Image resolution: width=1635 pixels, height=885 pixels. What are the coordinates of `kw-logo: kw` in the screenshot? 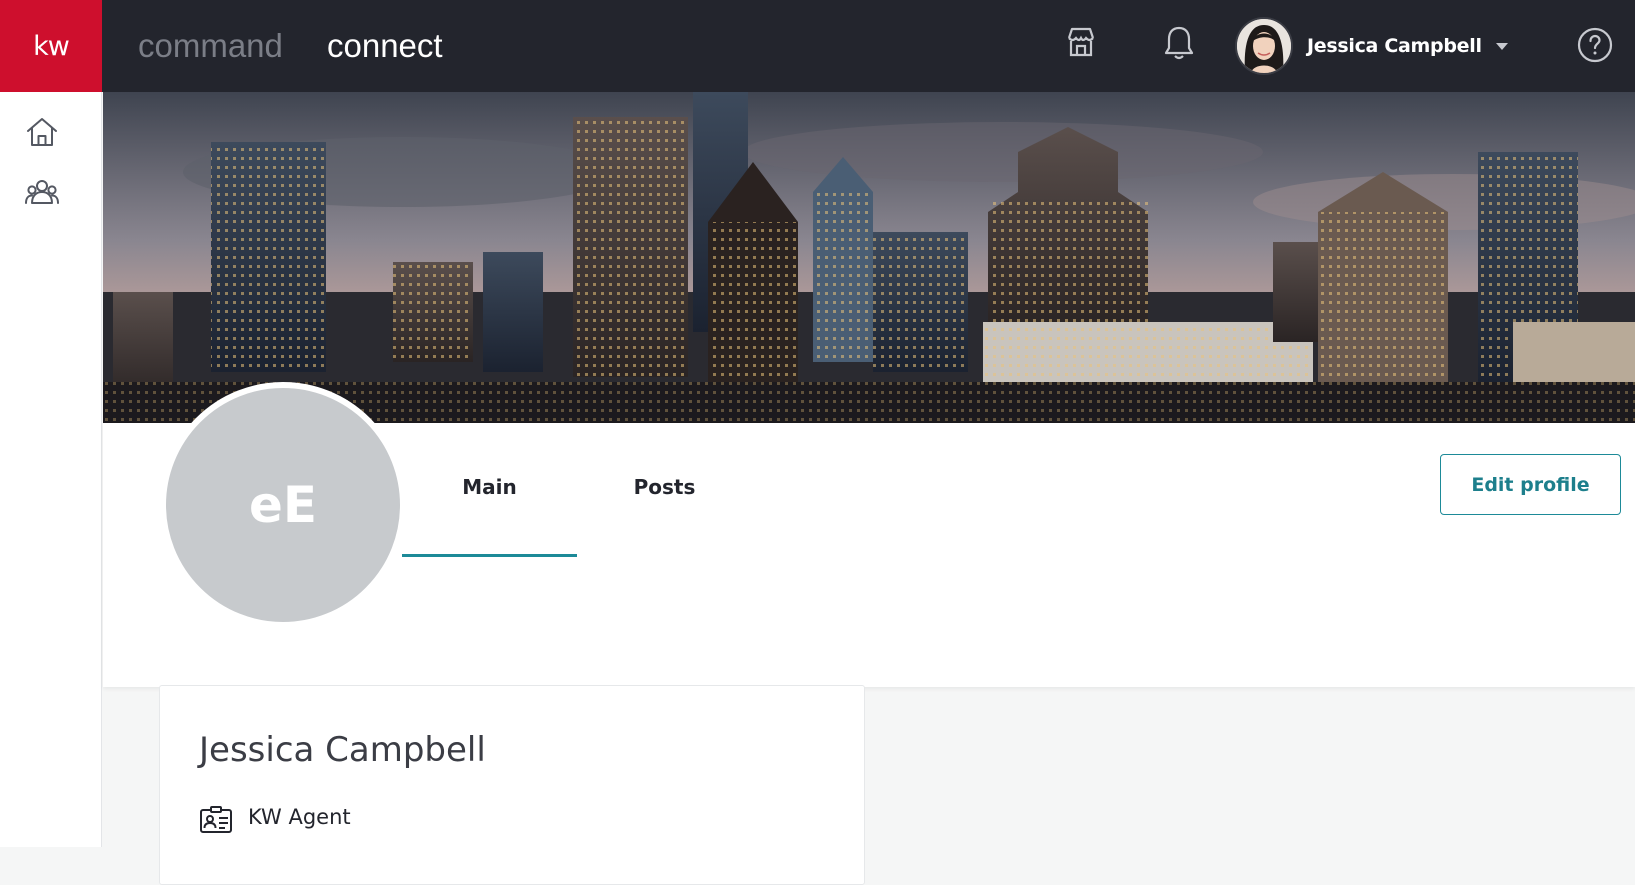 It's located at (51, 46).